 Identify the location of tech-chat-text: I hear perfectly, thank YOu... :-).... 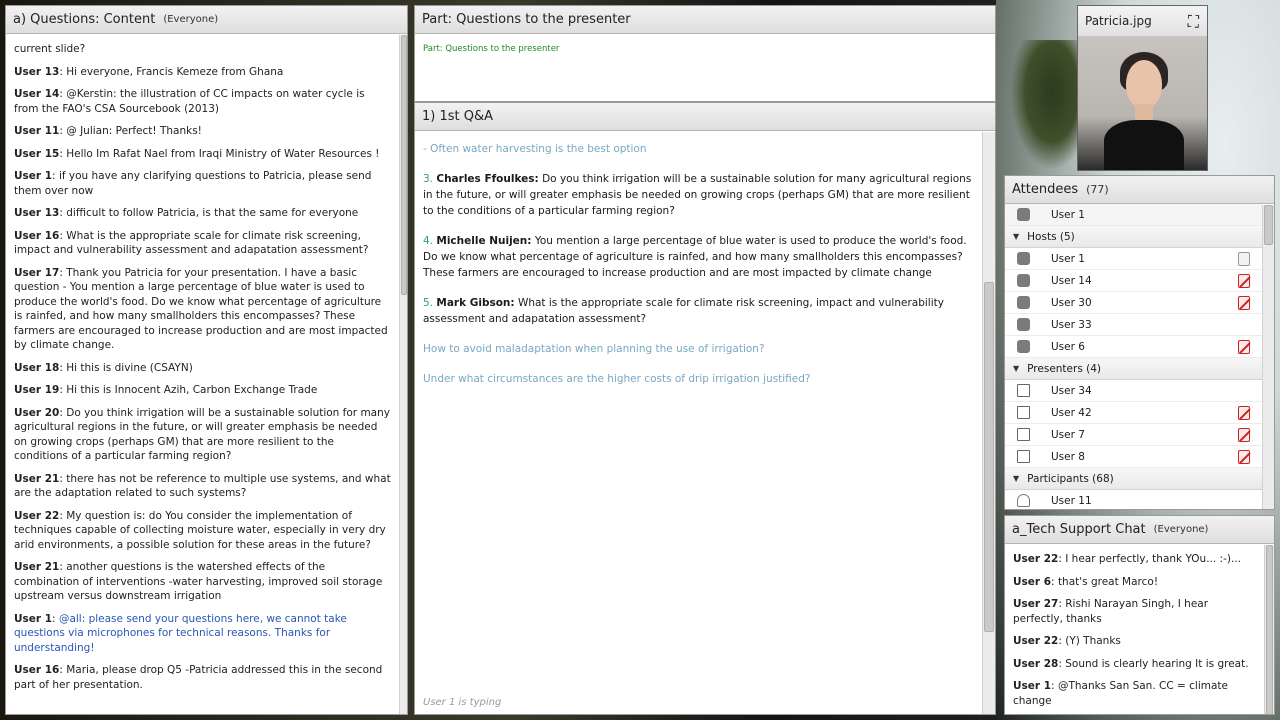
(1153, 559).